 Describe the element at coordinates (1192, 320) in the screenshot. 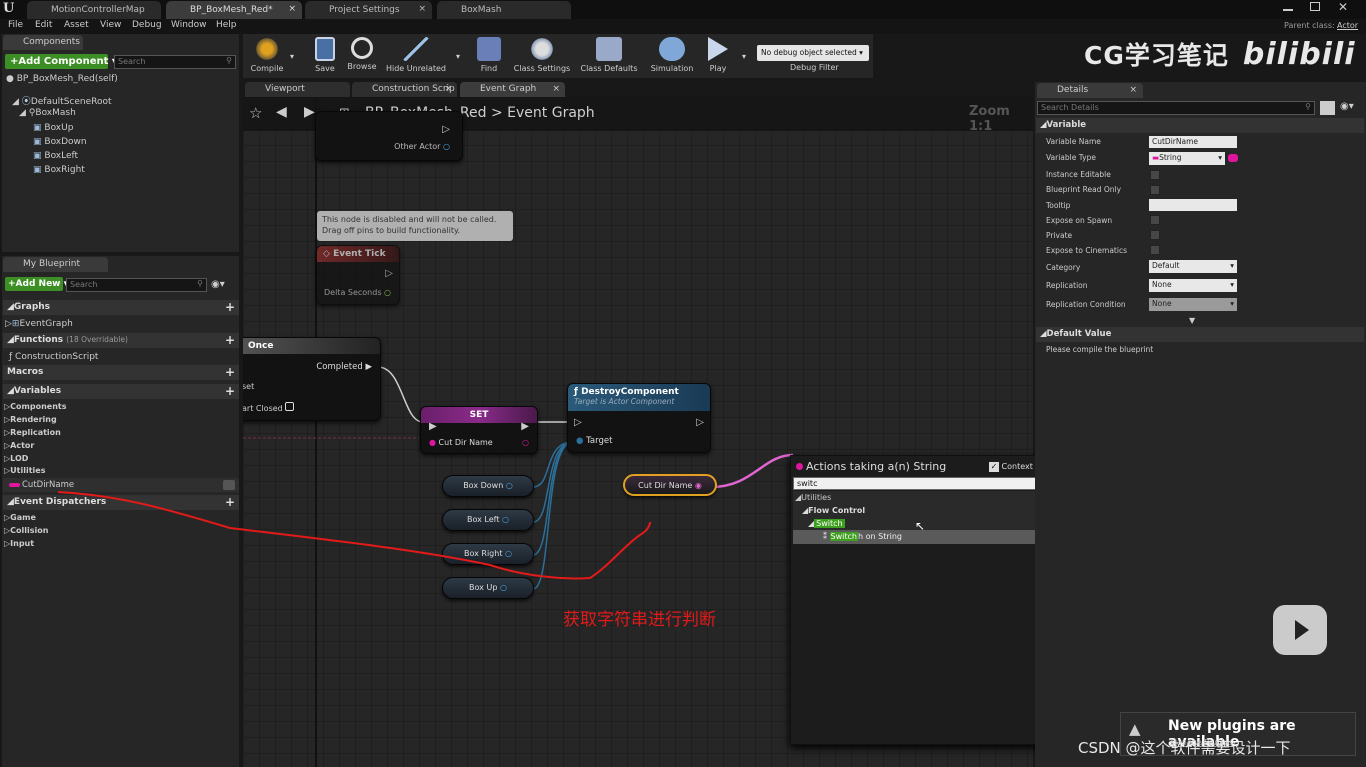

I see `advanced-expand-icon: ▼` at that location.